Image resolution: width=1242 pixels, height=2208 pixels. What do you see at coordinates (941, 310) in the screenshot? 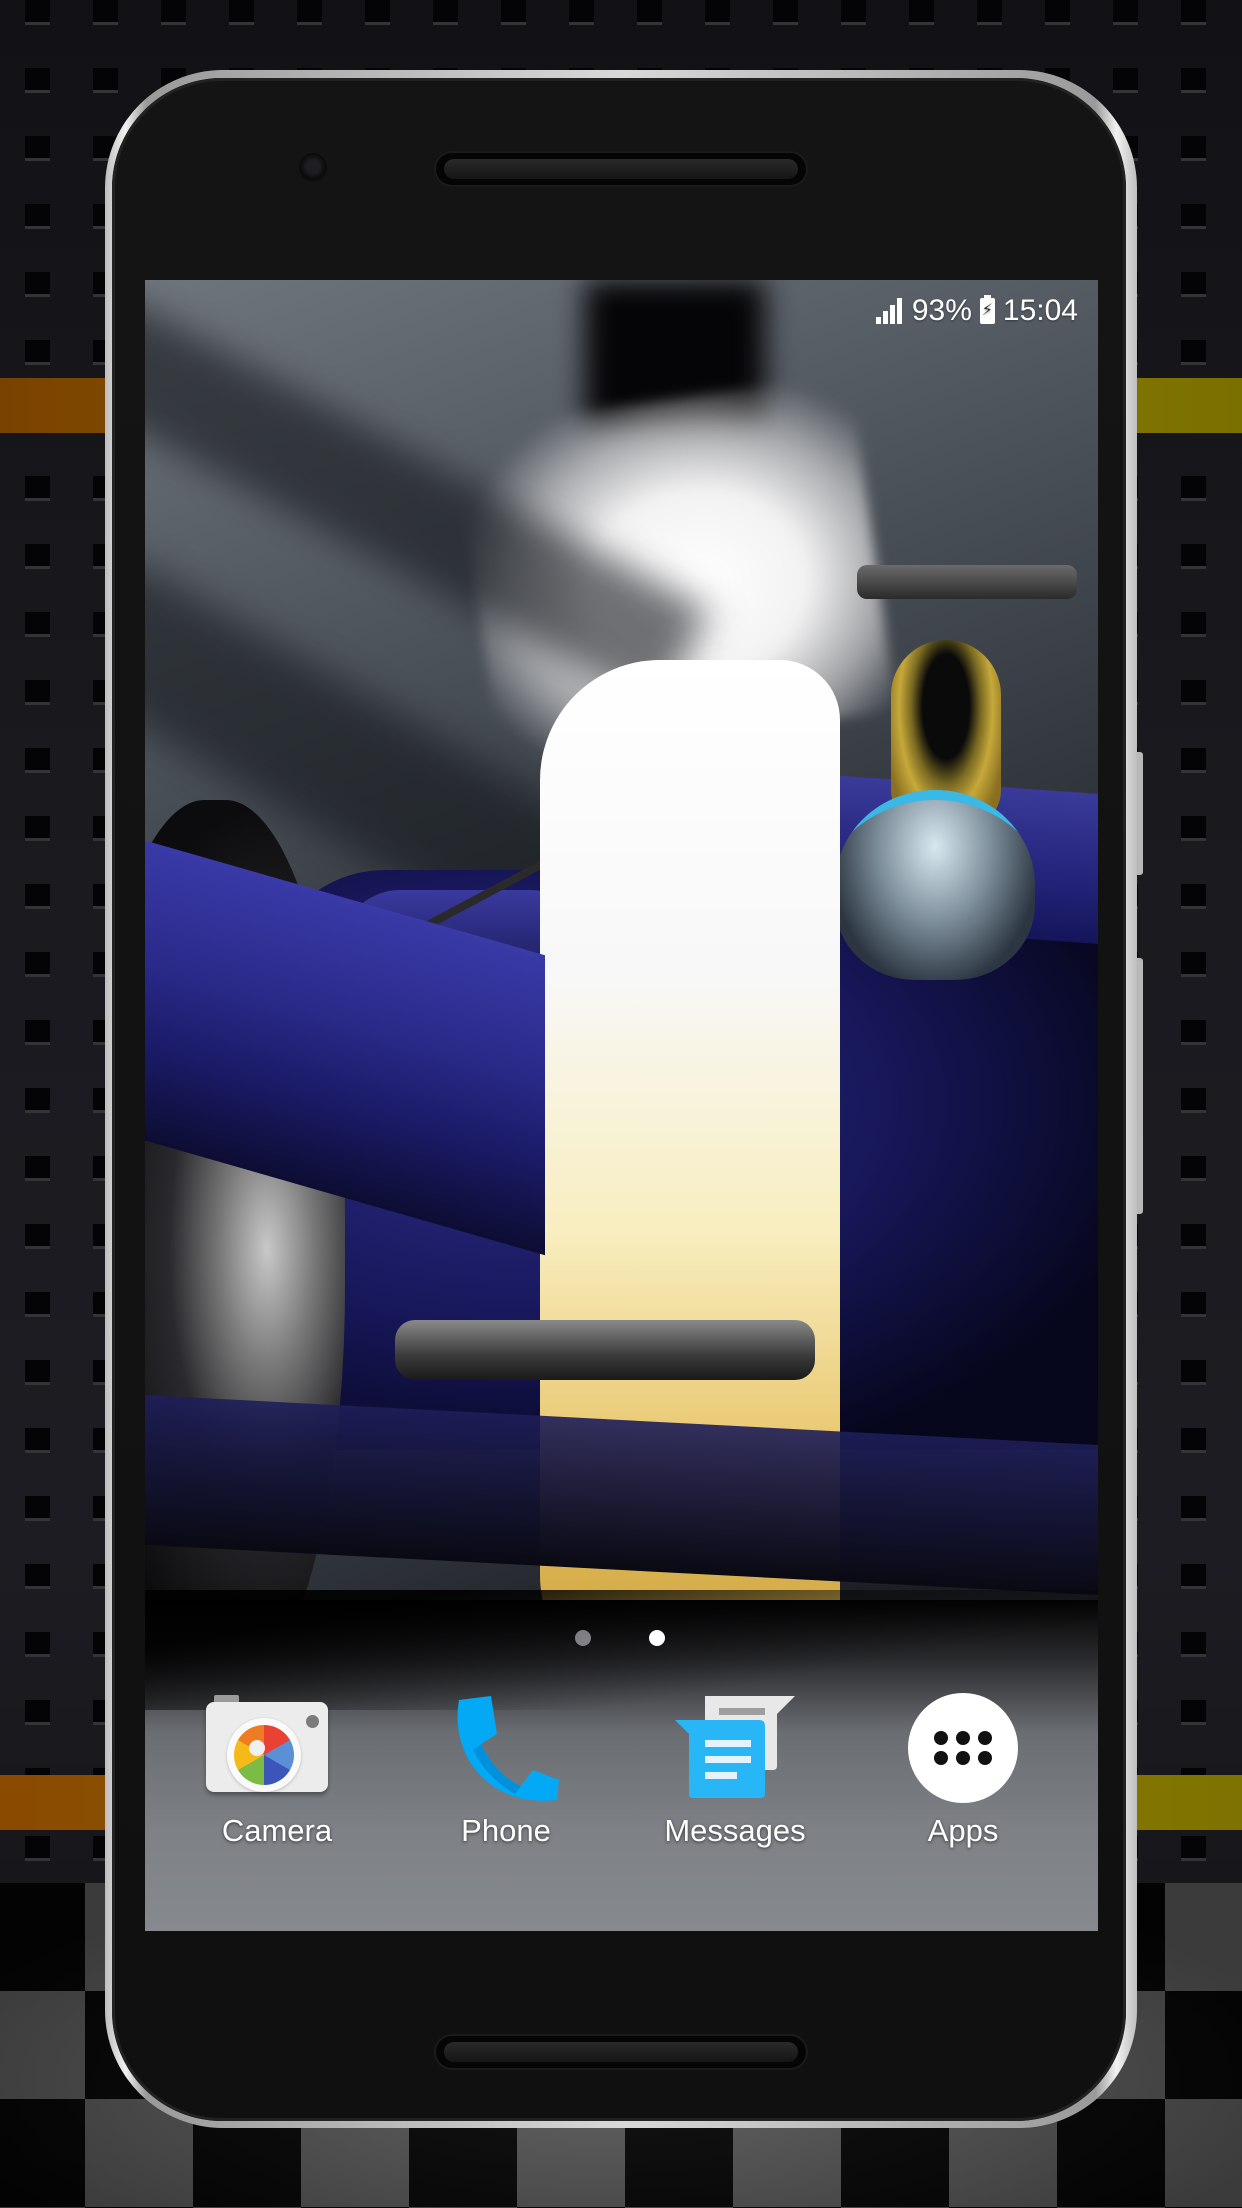
I see `battery-percent: 93%` at bounding box center [941, 310].